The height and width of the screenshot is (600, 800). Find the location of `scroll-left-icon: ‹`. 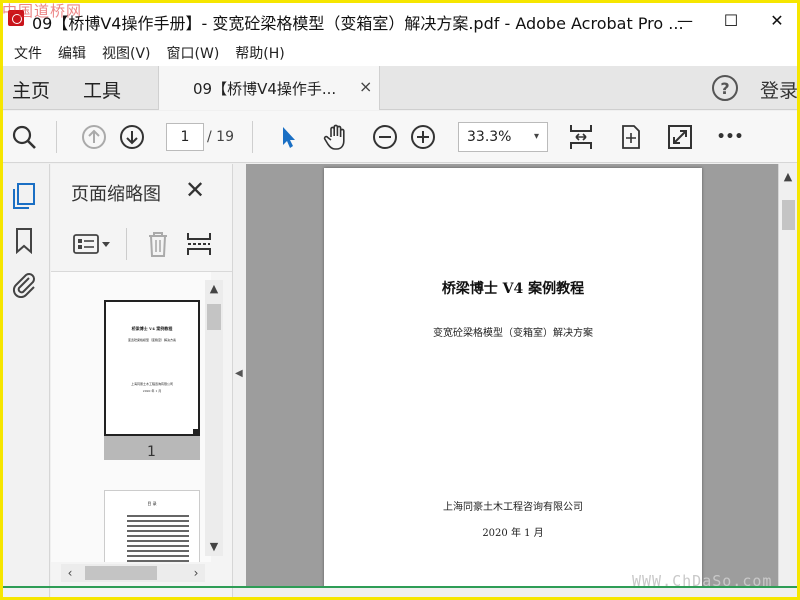

scroll-left-icon: ‹ is located at coordinates (70, 573).